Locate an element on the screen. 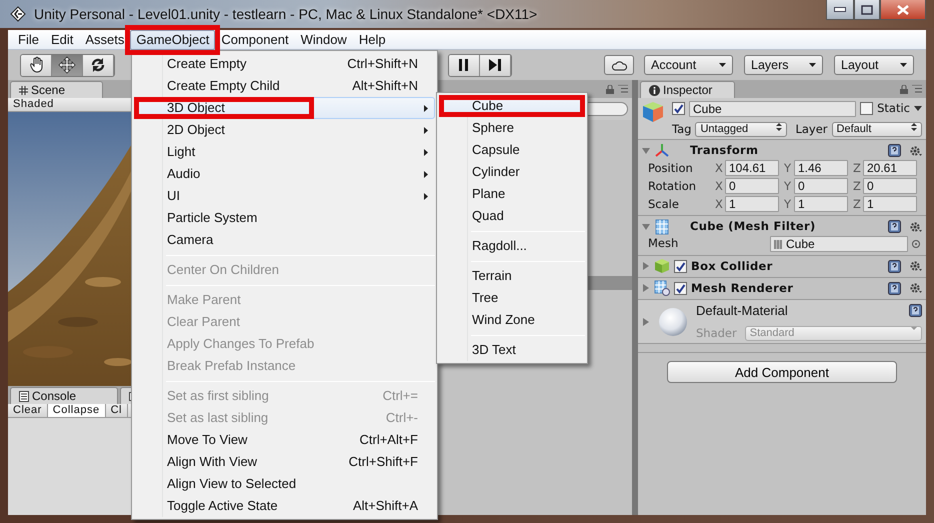  component-title: Transform is located at coordinates (724, 151).